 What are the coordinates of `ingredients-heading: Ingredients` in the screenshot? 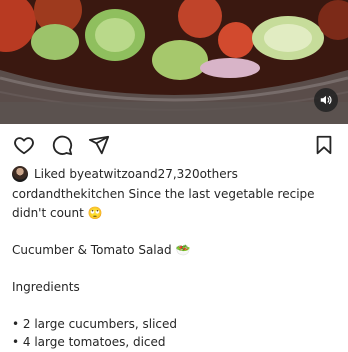 It's located at (46, 286).